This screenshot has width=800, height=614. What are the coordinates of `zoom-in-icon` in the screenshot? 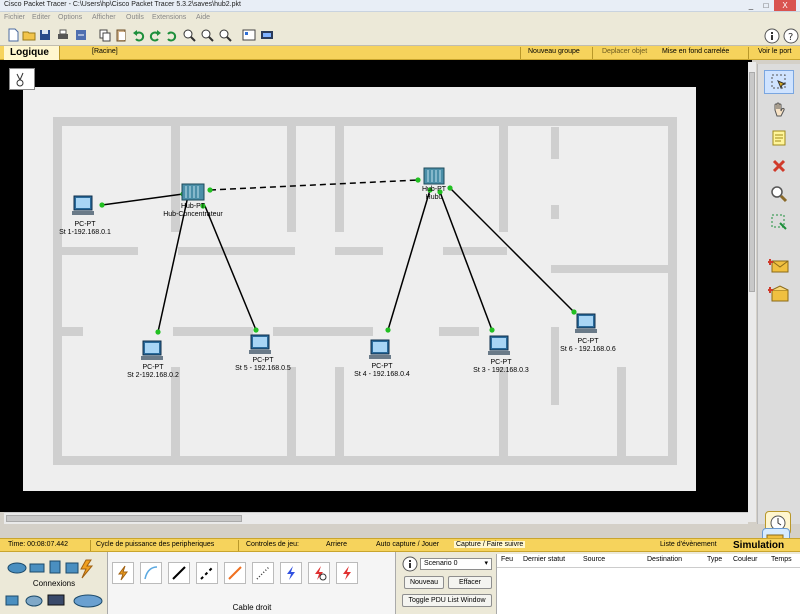 It's located at (189, 35).